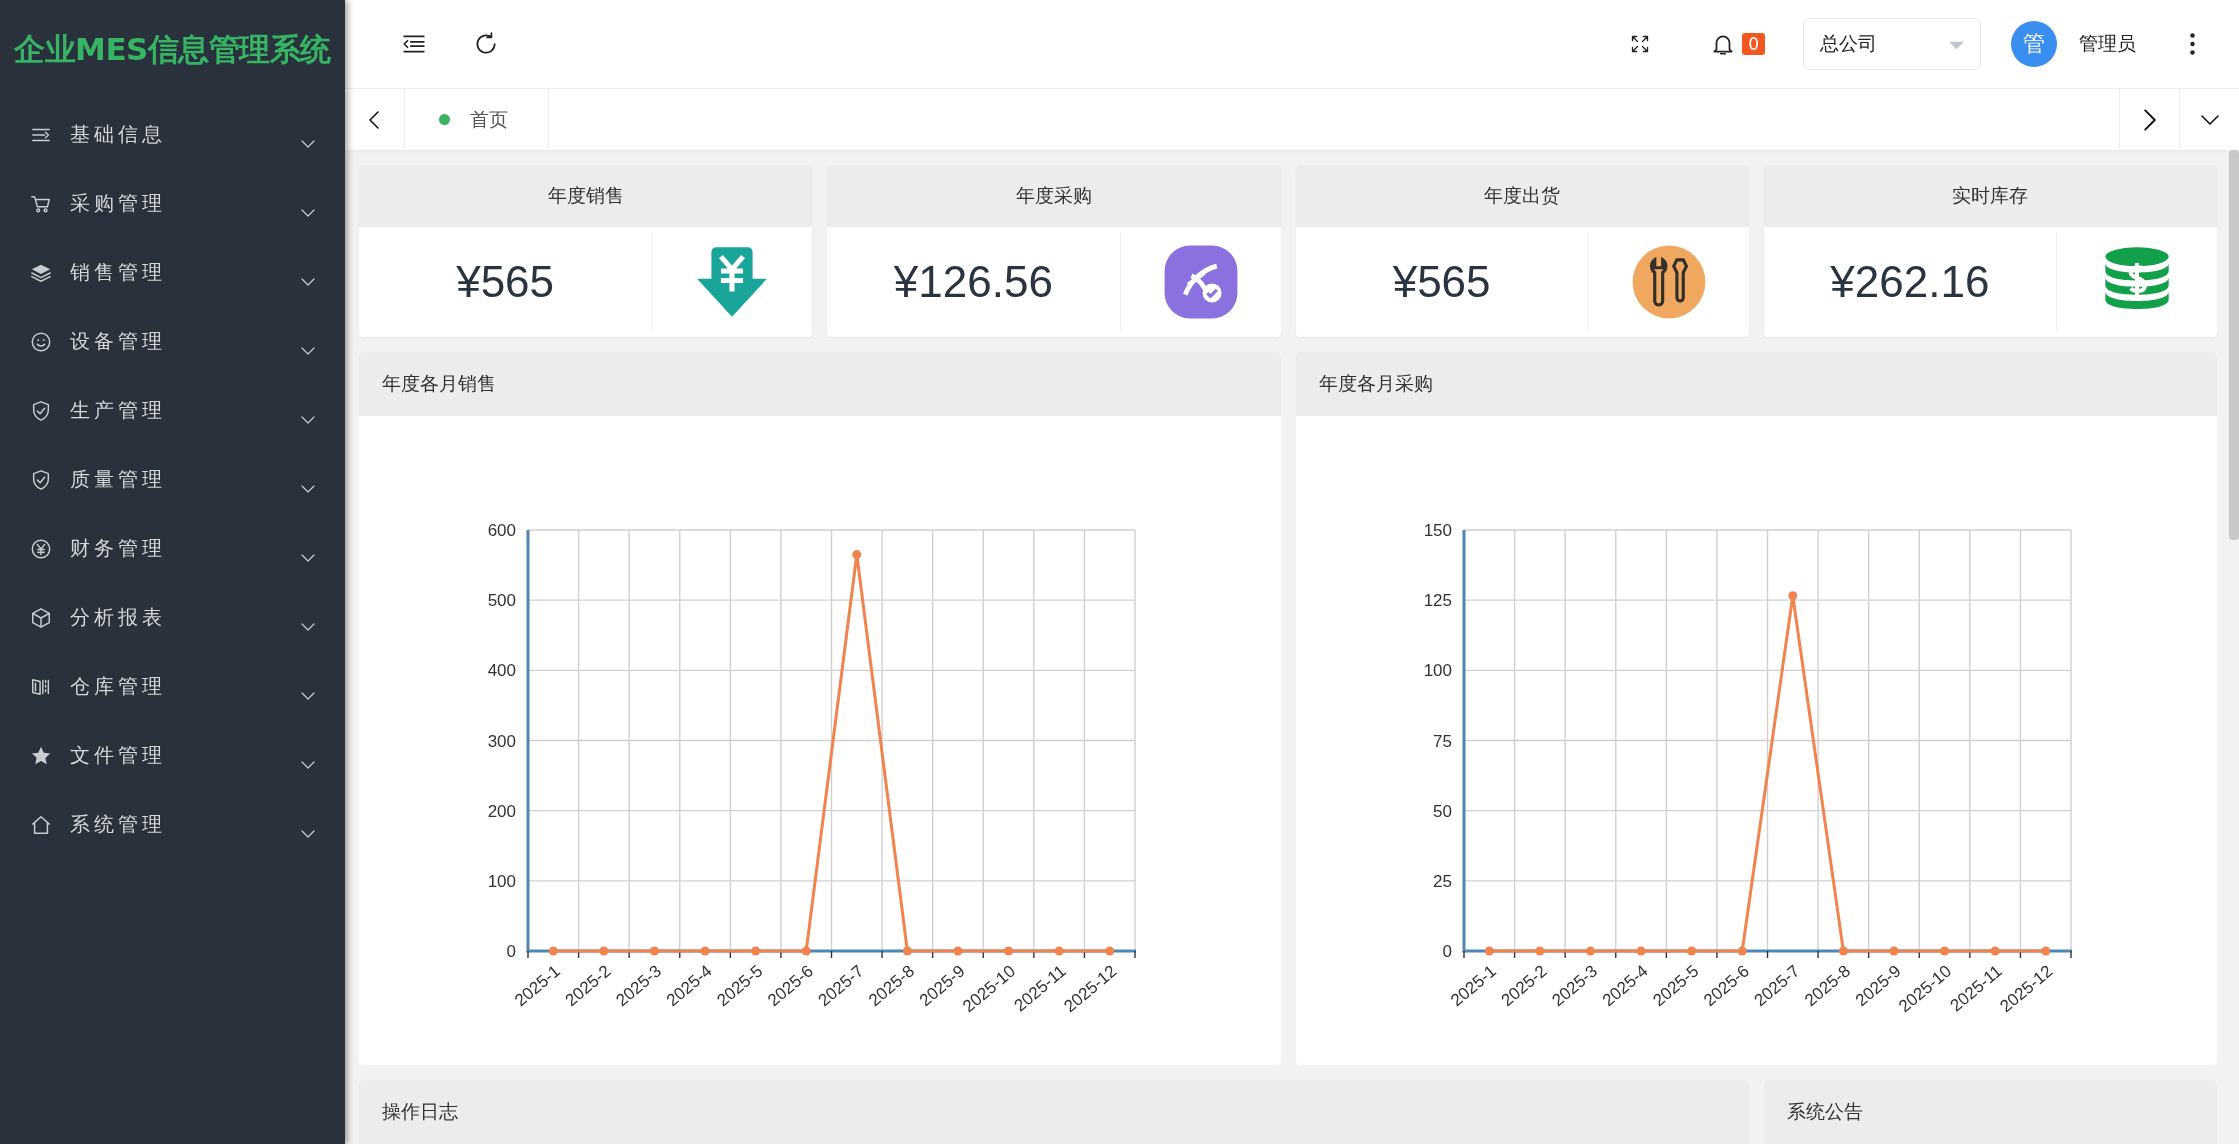 This screenshot has width=2239, height=1144. Describe the element at coordinates (172, 49) in the screenshot. I see `app-title: 企业MES信息管理系统` at that location.